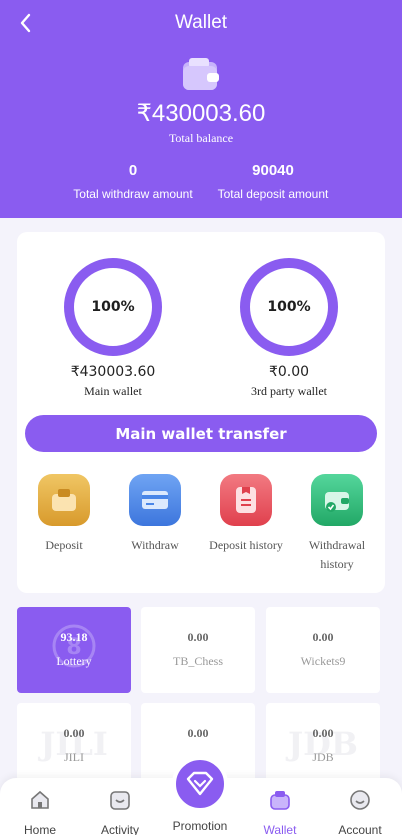  What do you see at coordinates (120, 811) in the screenshot?
I see `tab-activity: Activity` at bounding box center [120, 811].